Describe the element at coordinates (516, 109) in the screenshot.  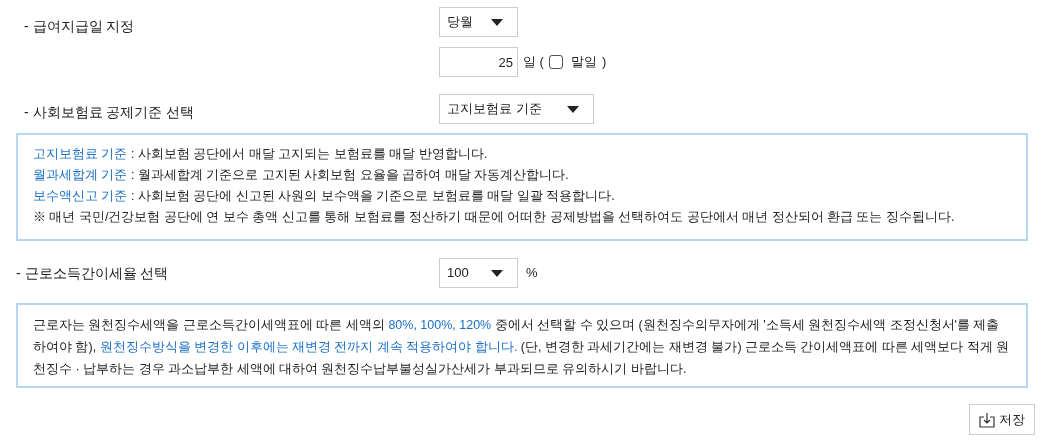
I see `dropdown: 고지보험료 기준` at that location.